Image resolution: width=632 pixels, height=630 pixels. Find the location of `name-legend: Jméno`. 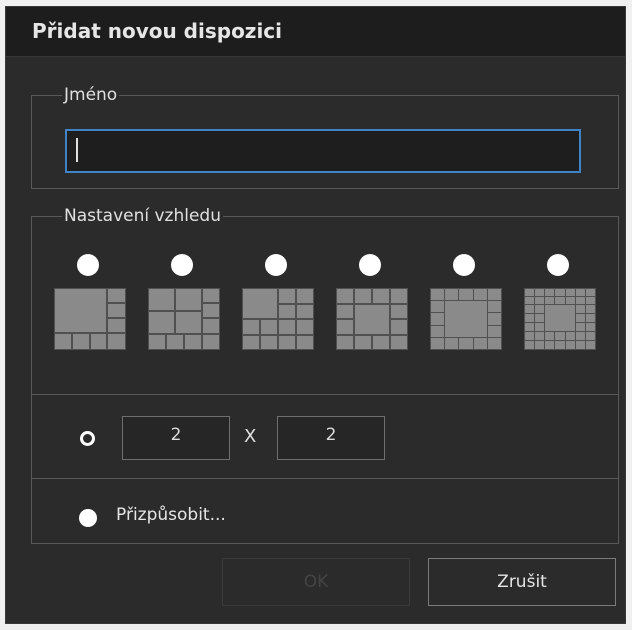

name-legend: Jméno is located at coordinates (91, 95).